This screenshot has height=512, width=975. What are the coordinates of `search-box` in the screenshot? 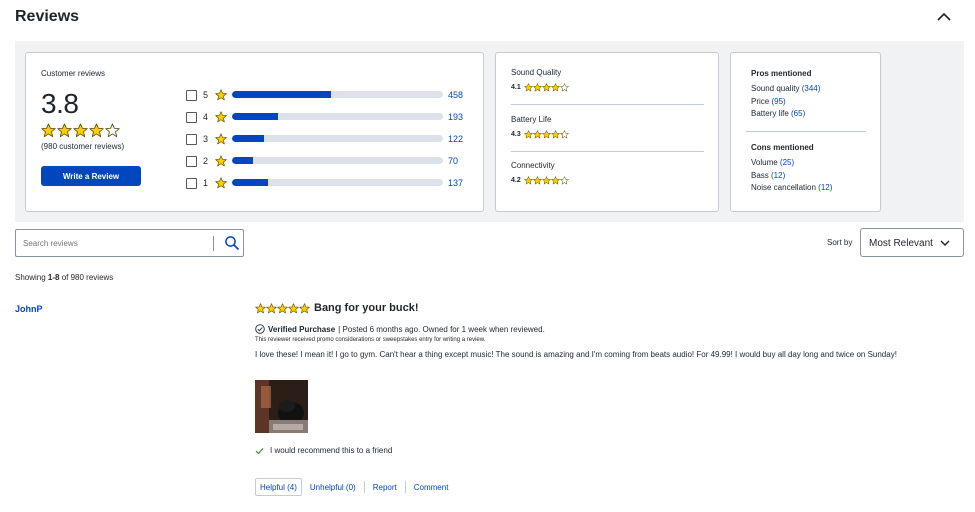 It's located at (129, 243).